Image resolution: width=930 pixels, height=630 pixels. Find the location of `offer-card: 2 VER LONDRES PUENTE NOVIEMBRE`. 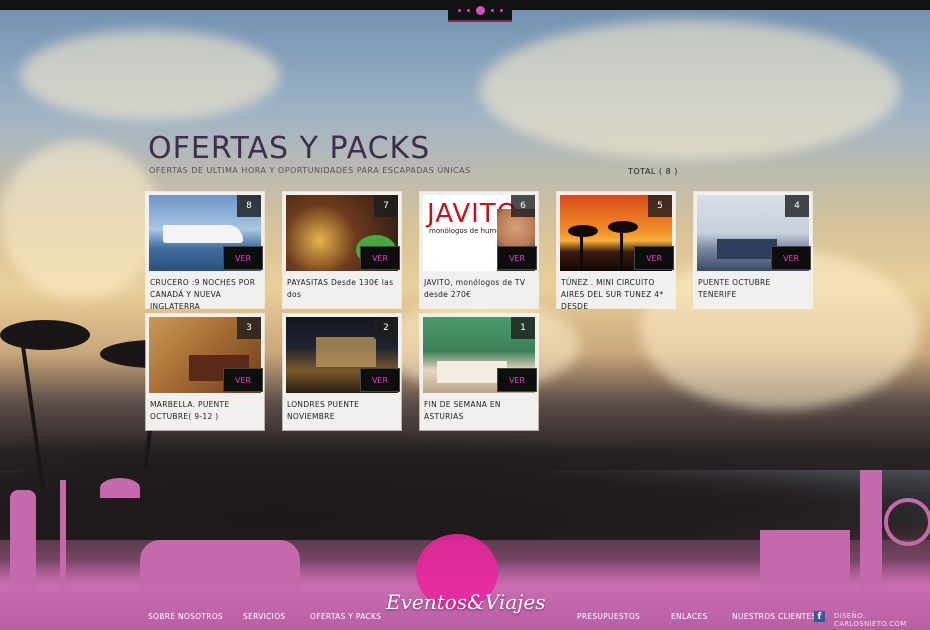

offer-card: 2 VER LONDRES PUENTE NOVIEMBRE is located at coordinates (342, 372).